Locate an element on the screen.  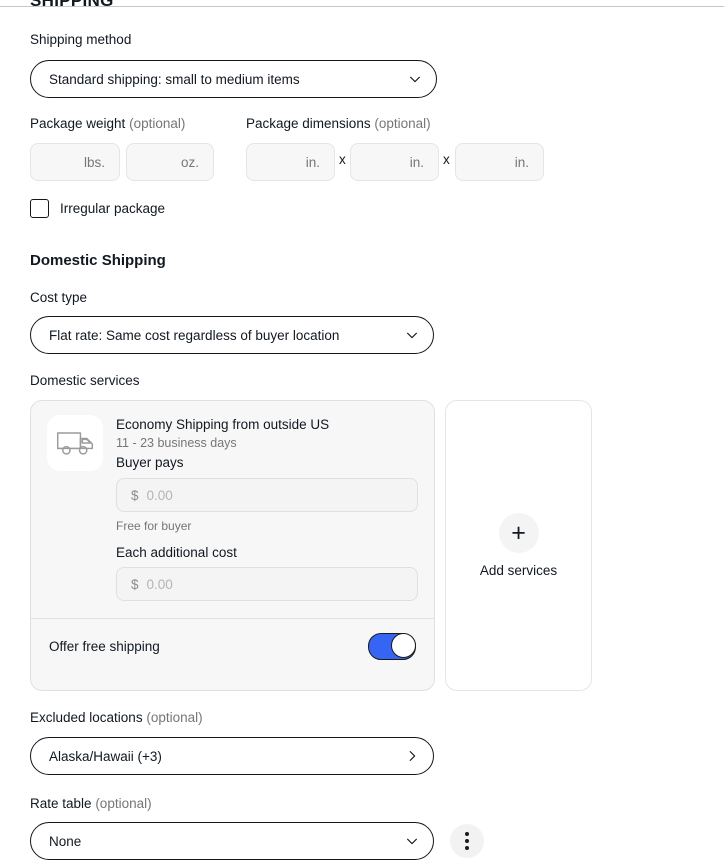
service-name: Economy Shipping from outside US is located at coordinates (223, 424).